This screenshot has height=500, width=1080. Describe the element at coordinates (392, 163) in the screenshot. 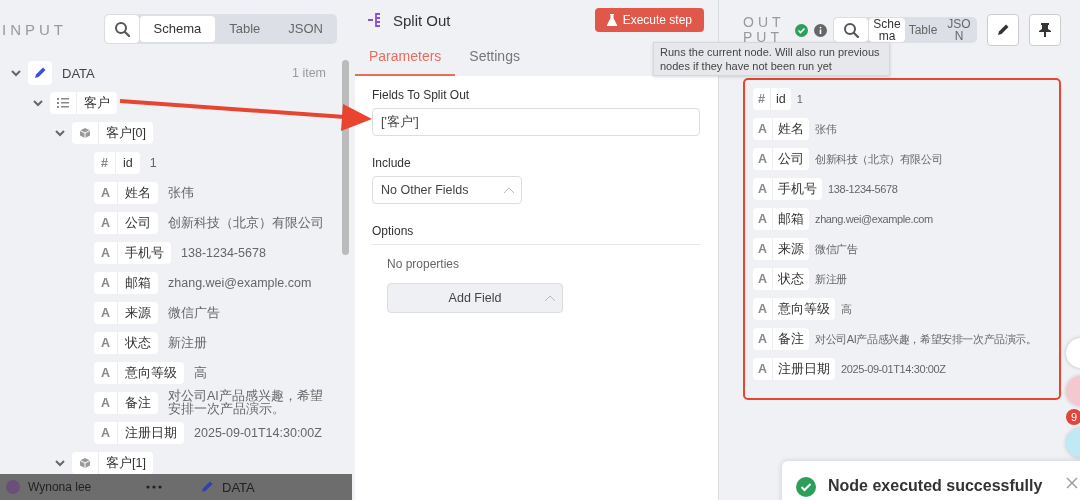

I see `field-label: Include` at that location.